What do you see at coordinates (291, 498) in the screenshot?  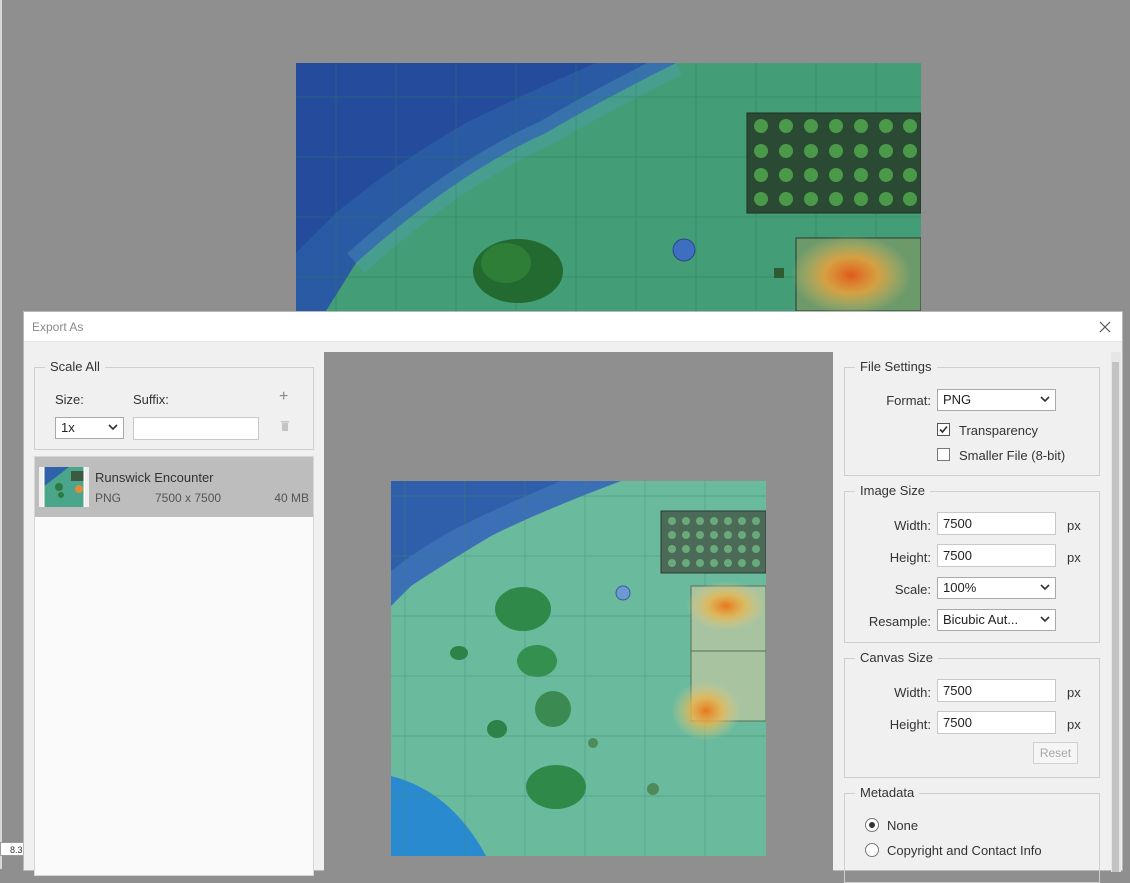 I see `asset-filesize: 40 MB` at bounding box center [291, 498].